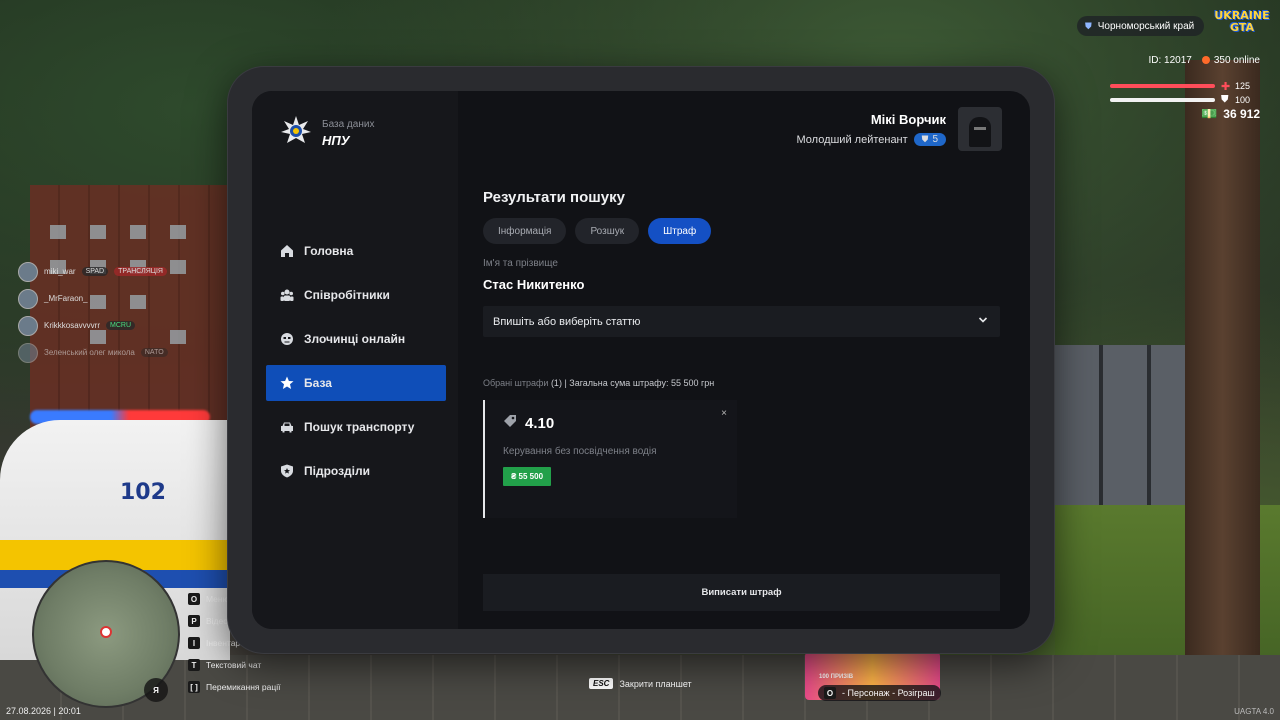 The image size is (1280, 720). I want to click on rank-badge: ⛊ 5, so click(929, 139).